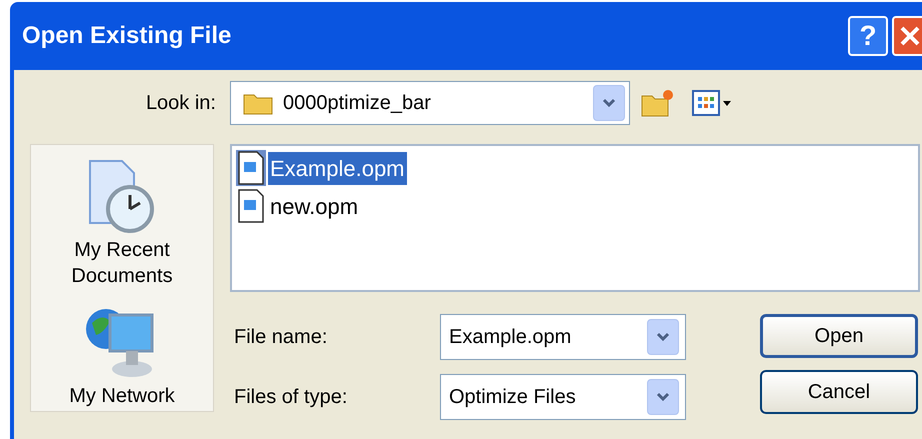 The image size is (922, 439). Describe the element at coordinates (281, 337) in the screenshot. I see `file-name-label: File name:` at that location.